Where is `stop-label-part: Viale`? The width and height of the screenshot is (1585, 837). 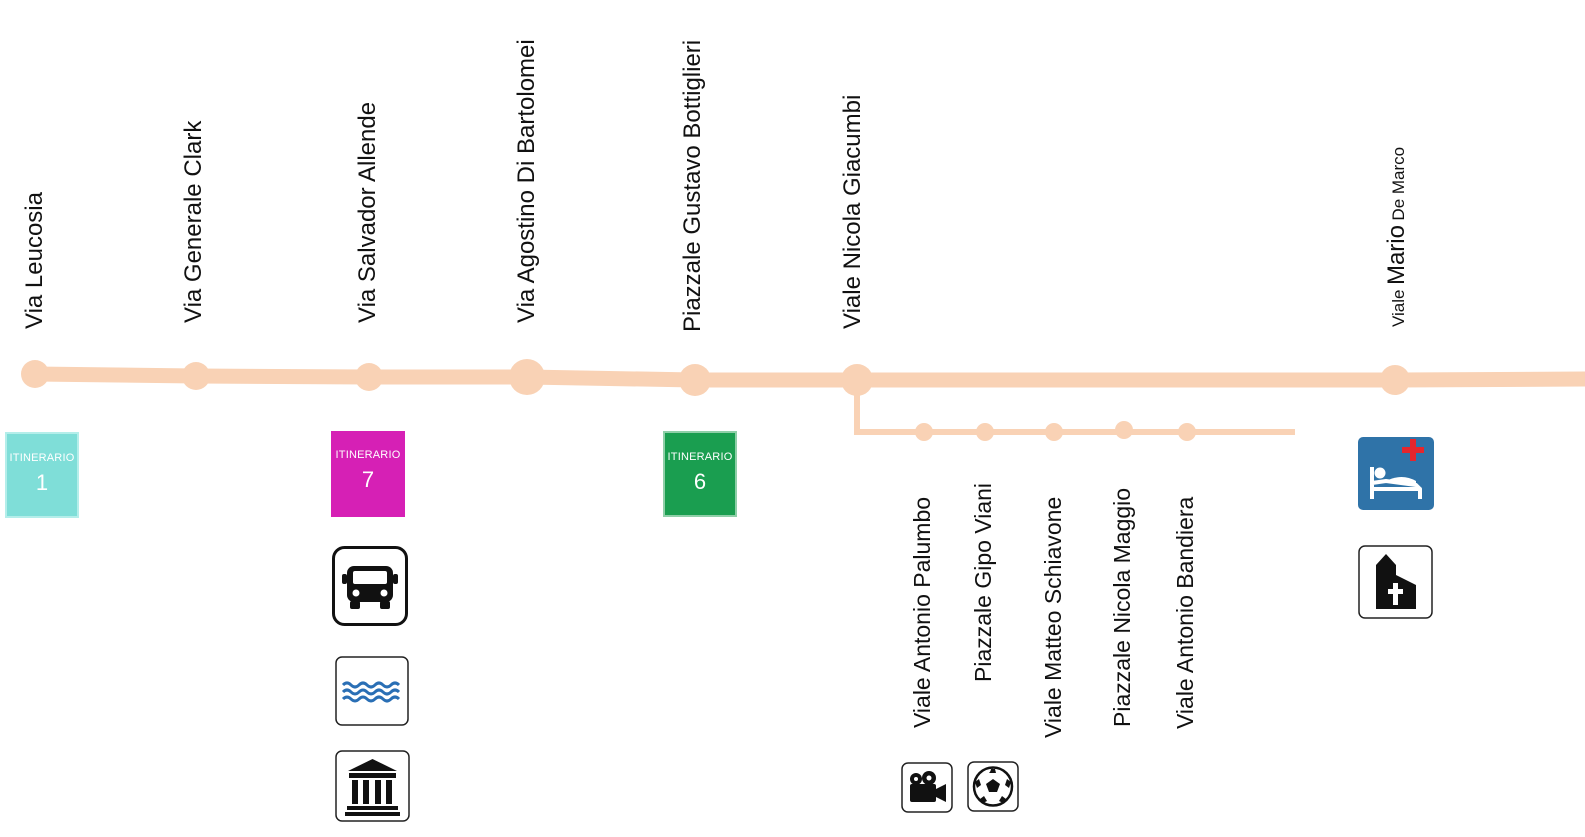
stop-label-part: Viale is located at coordinates (1398, 308).